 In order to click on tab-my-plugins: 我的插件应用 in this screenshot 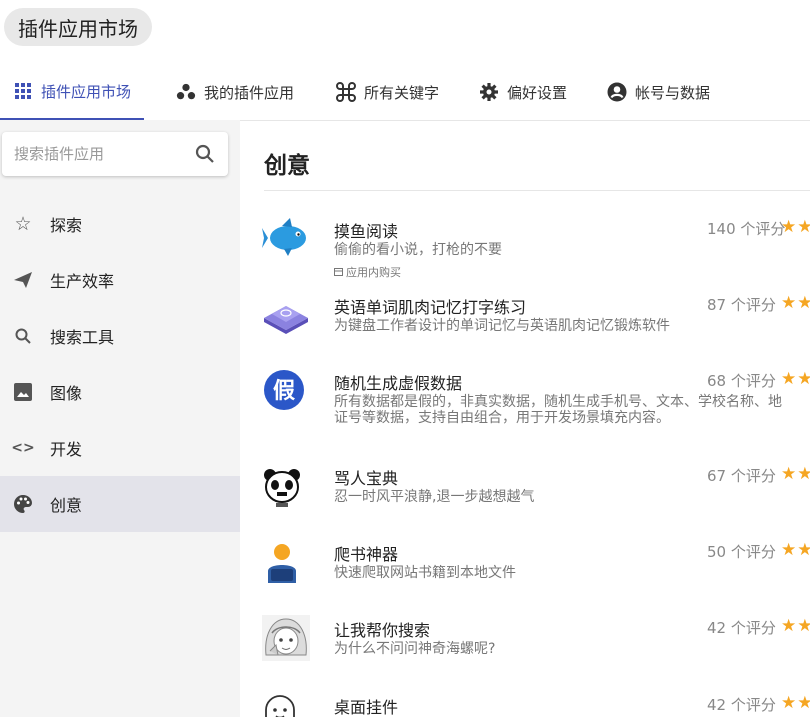, I will do `click(235, 92)`.